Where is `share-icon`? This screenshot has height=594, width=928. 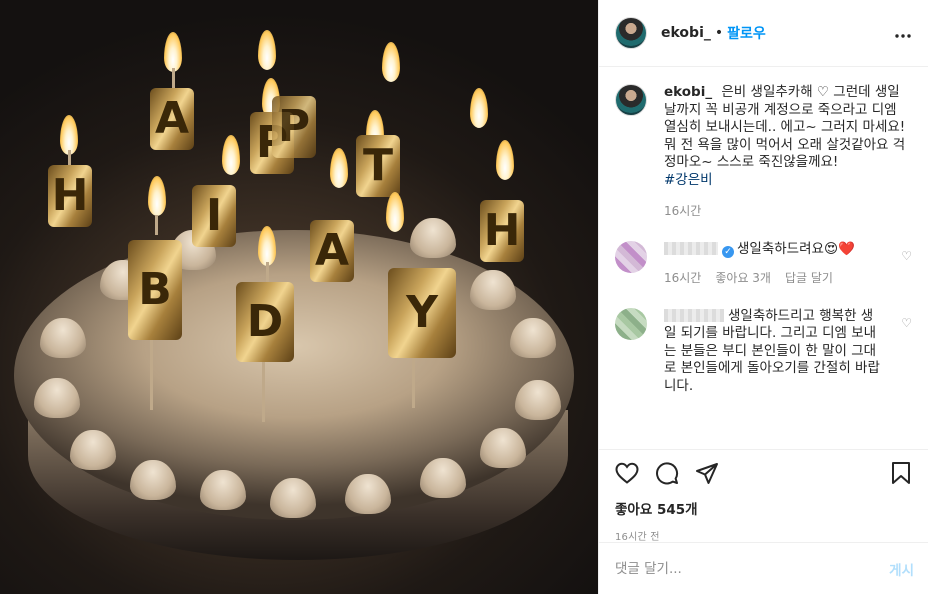
share-icon is located at coordinates (707, 475).